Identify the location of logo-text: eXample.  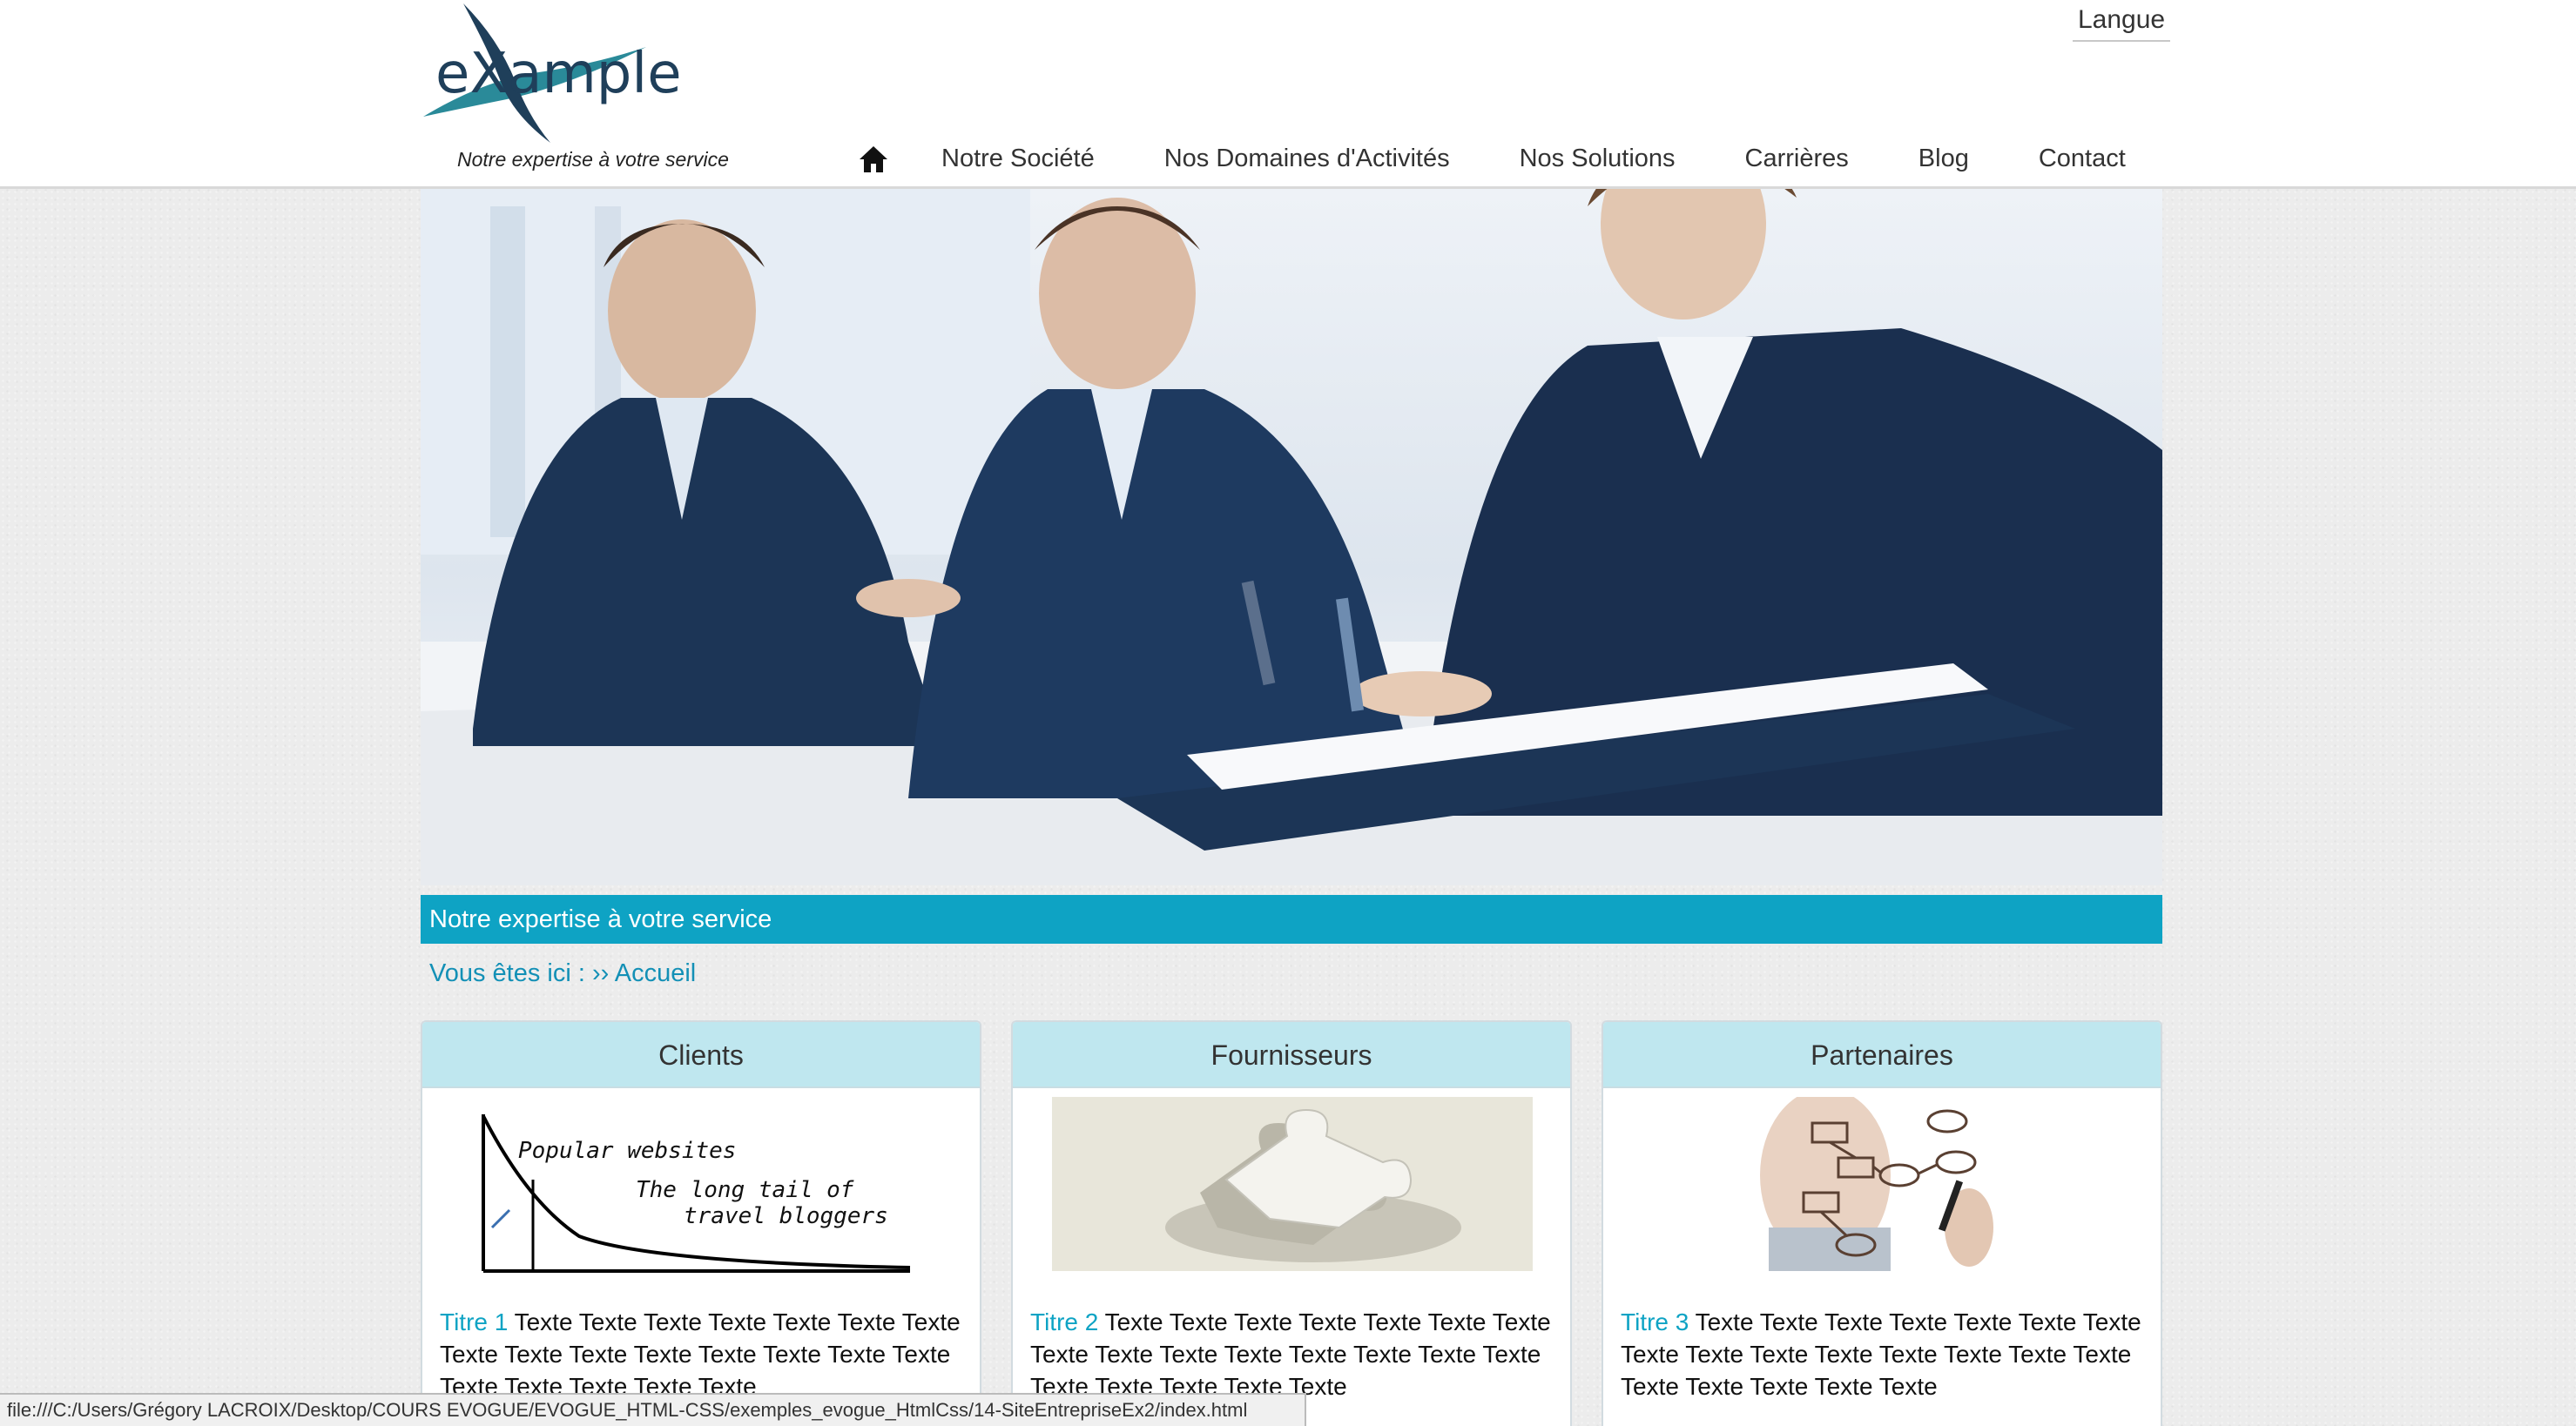
(558, 74).